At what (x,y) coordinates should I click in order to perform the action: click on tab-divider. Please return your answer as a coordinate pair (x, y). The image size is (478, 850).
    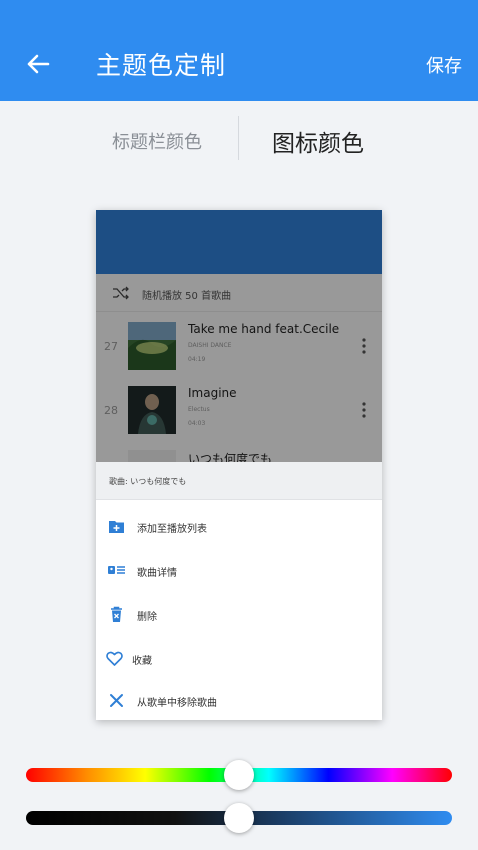
    Looking at the image, I should click on (238, 138).